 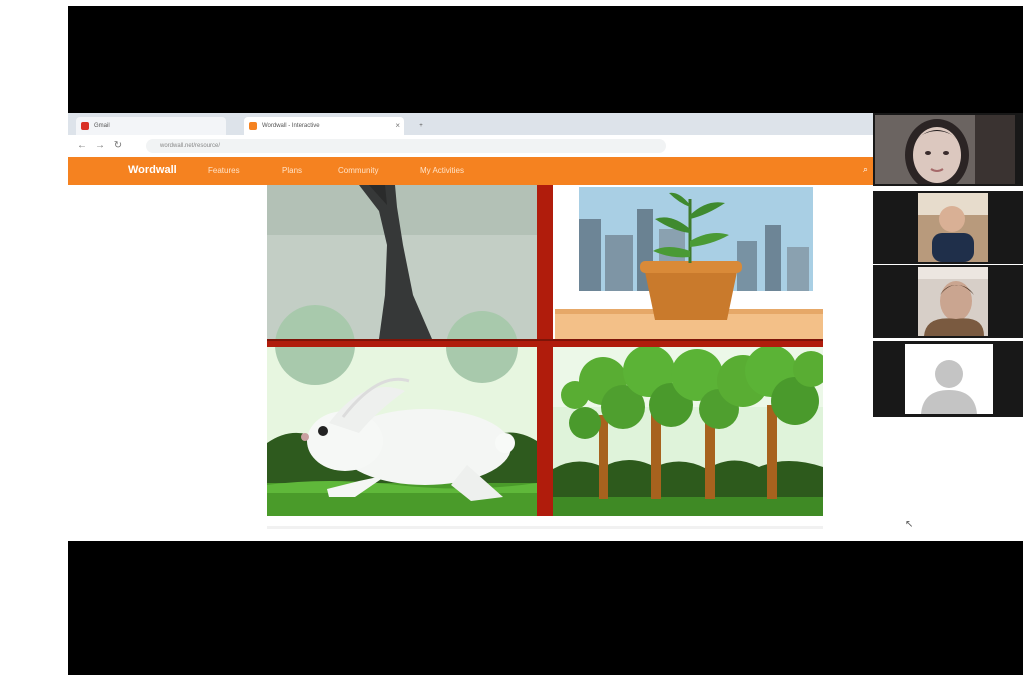 I want to click on forward-arrow-icon: →, so click(x=100, y=146).